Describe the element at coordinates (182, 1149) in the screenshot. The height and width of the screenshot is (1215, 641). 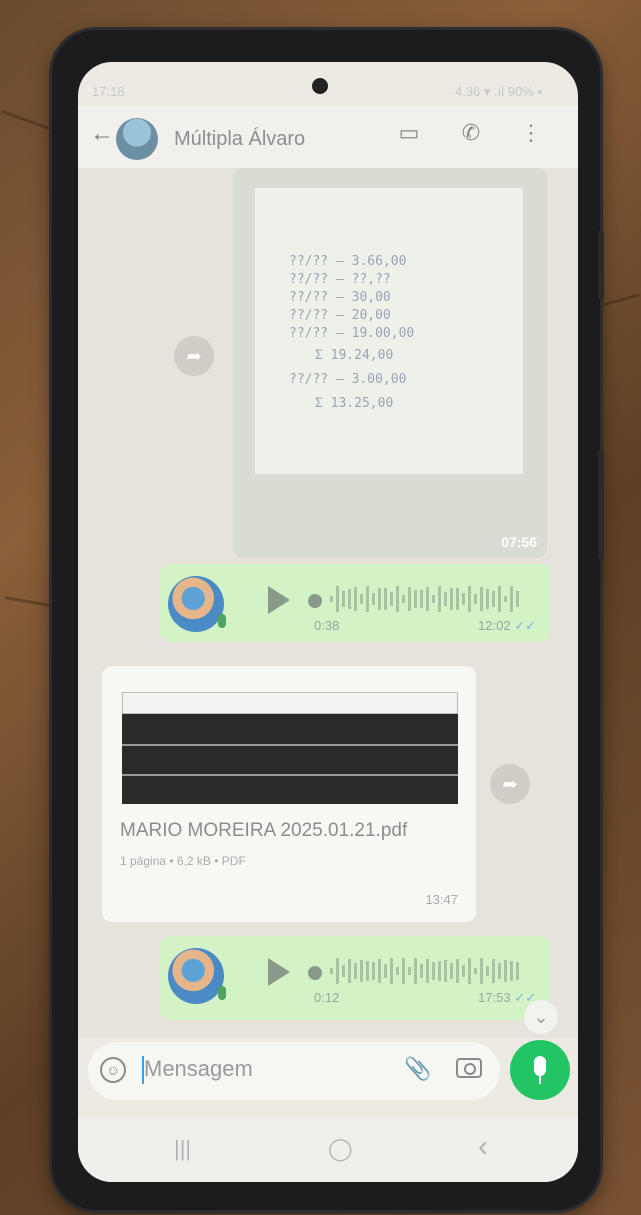
I see `recent-apps-icon: |||` at that location.